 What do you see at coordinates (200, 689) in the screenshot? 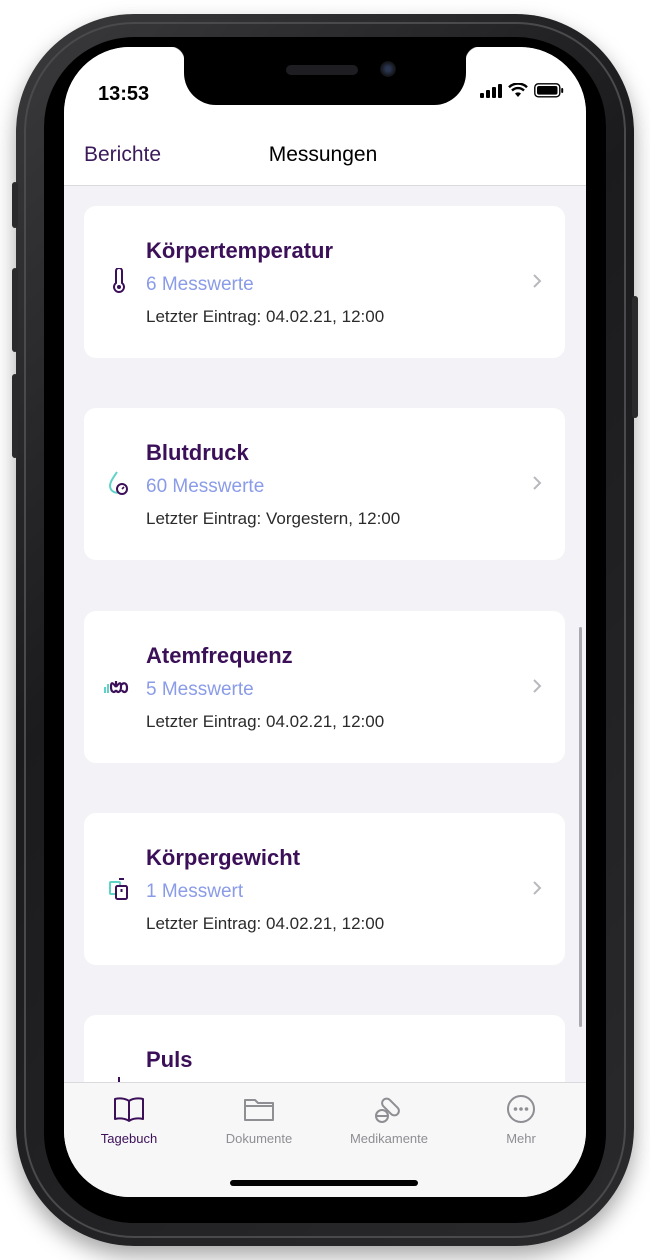
I see `measurement-count: 5 Messwerte` at bounding box center [200, 689].